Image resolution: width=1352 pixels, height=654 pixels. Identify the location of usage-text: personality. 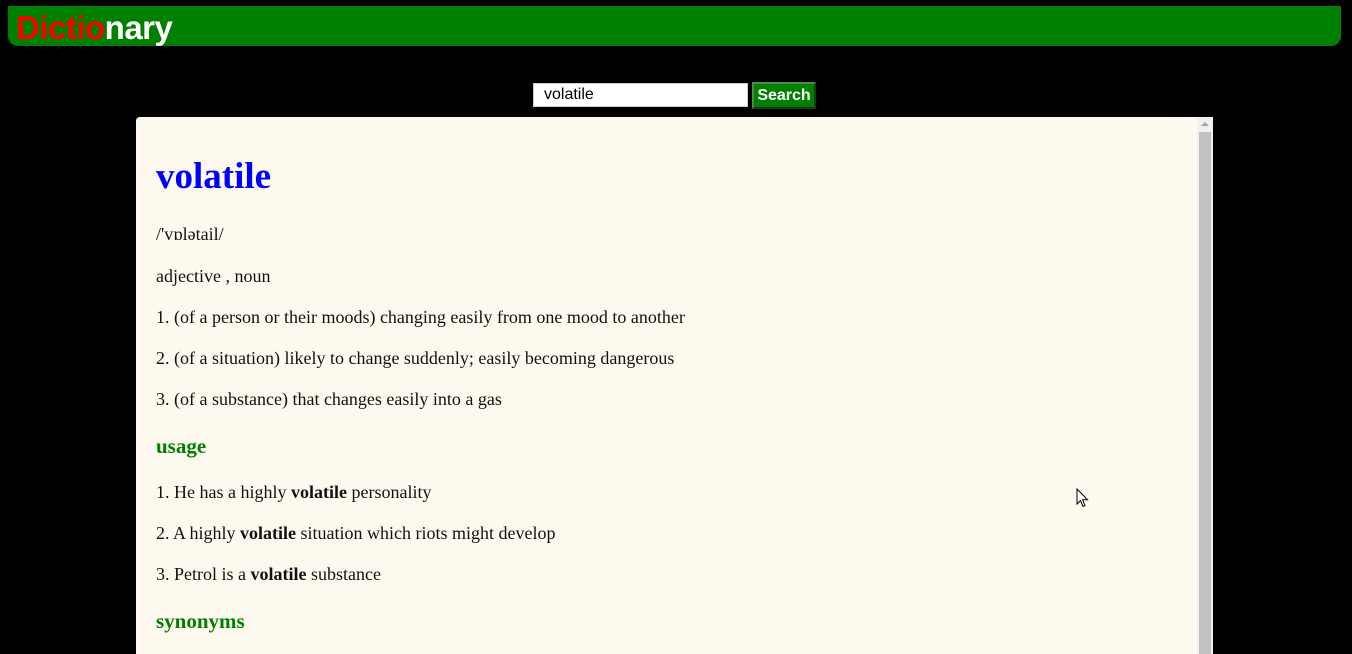
(389, 492).